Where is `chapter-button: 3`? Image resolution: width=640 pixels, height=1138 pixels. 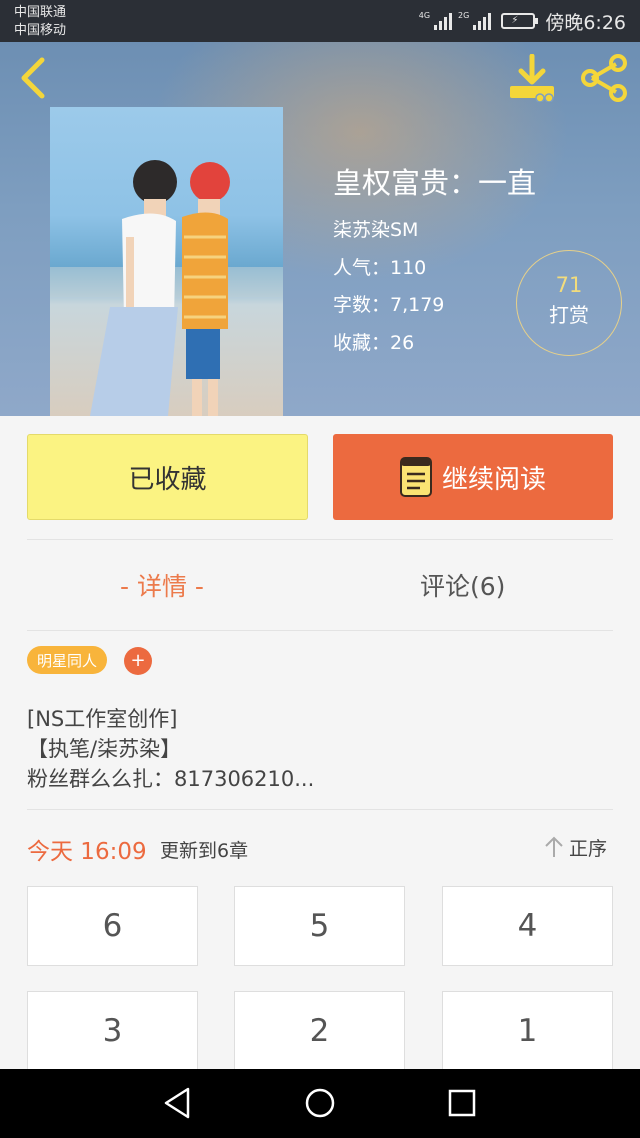 chapter-button: 3 is located at coordinates (112, 1031).